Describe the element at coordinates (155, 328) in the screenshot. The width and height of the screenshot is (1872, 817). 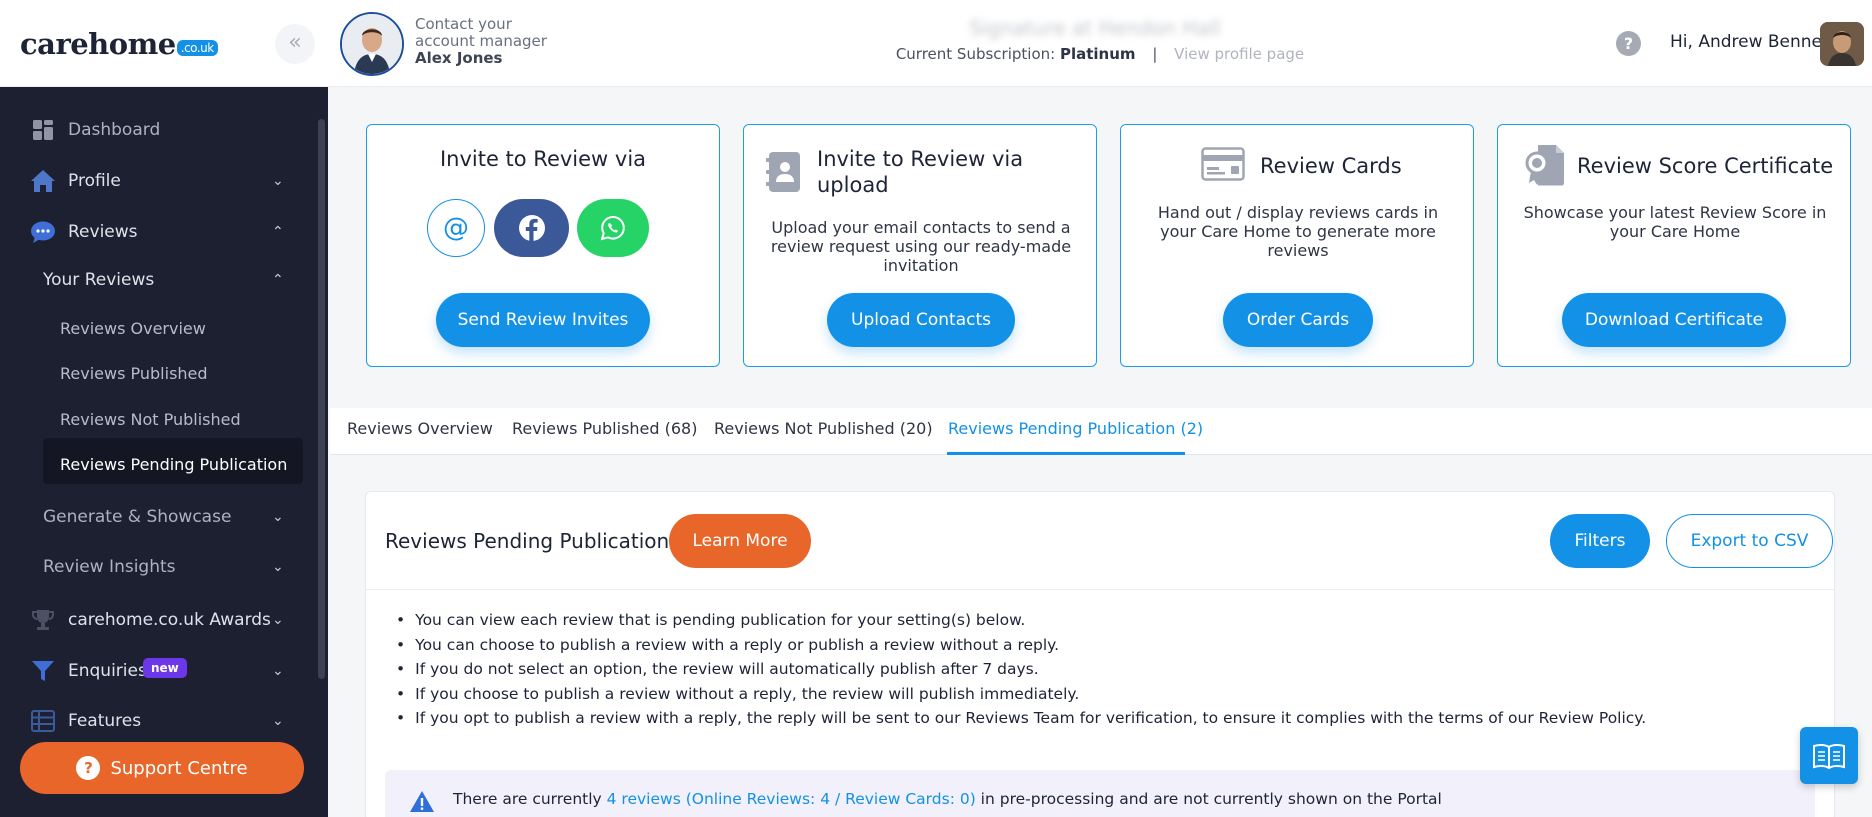
I see `sidebar-item-reviews-overview: Reviews Overview` at that location.